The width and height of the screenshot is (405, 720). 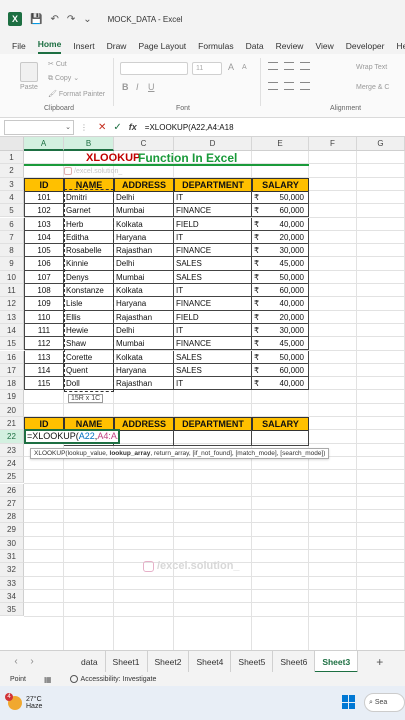 I want to click on windows-start-icon, so click(x=349, y=702).